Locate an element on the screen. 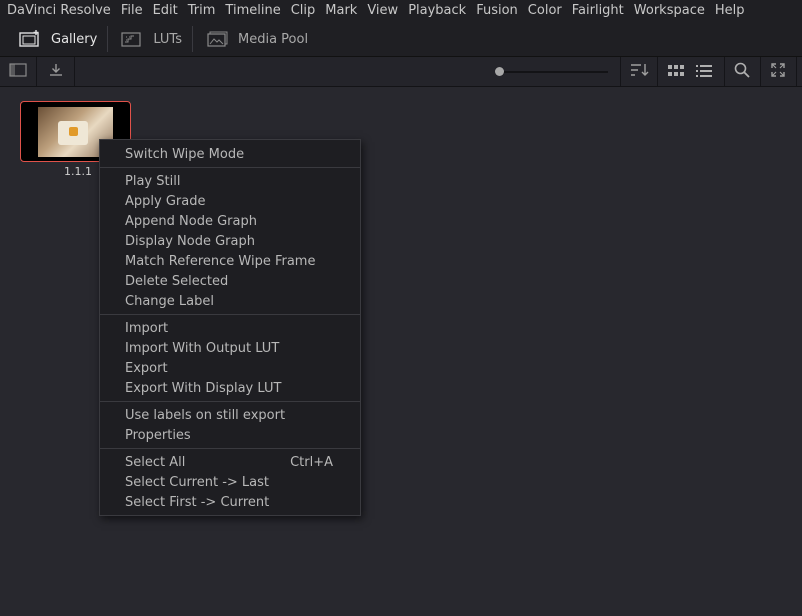 This screenshot has height=616, width=802. menu-item-select-all: Select All is located at coordinates (155, 463).